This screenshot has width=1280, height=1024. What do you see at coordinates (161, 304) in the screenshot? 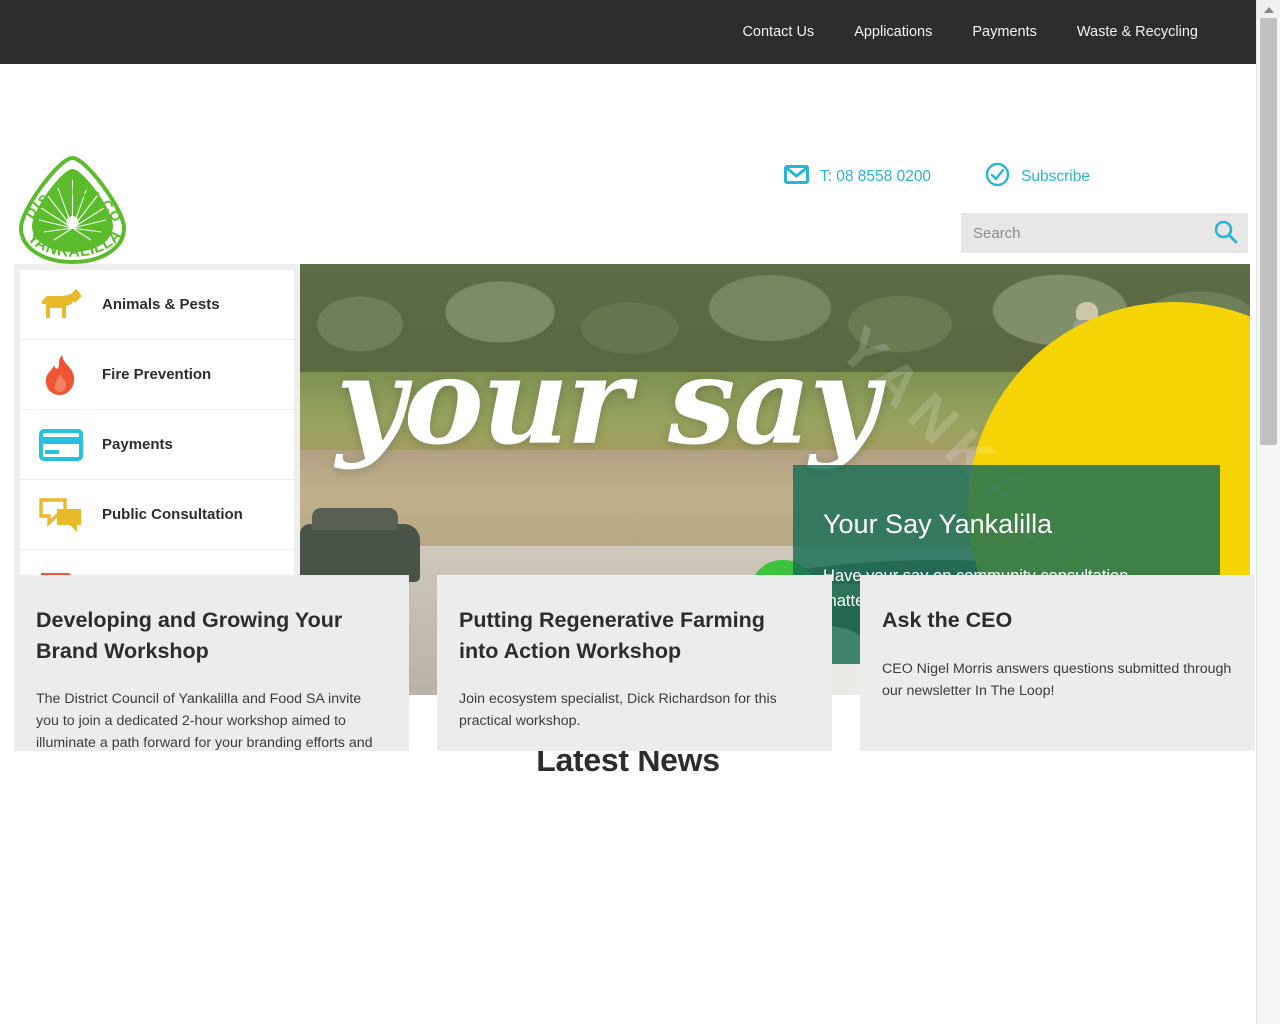
I see `quick-link-label: Animals & Pests` at bounding box center [161, 304].